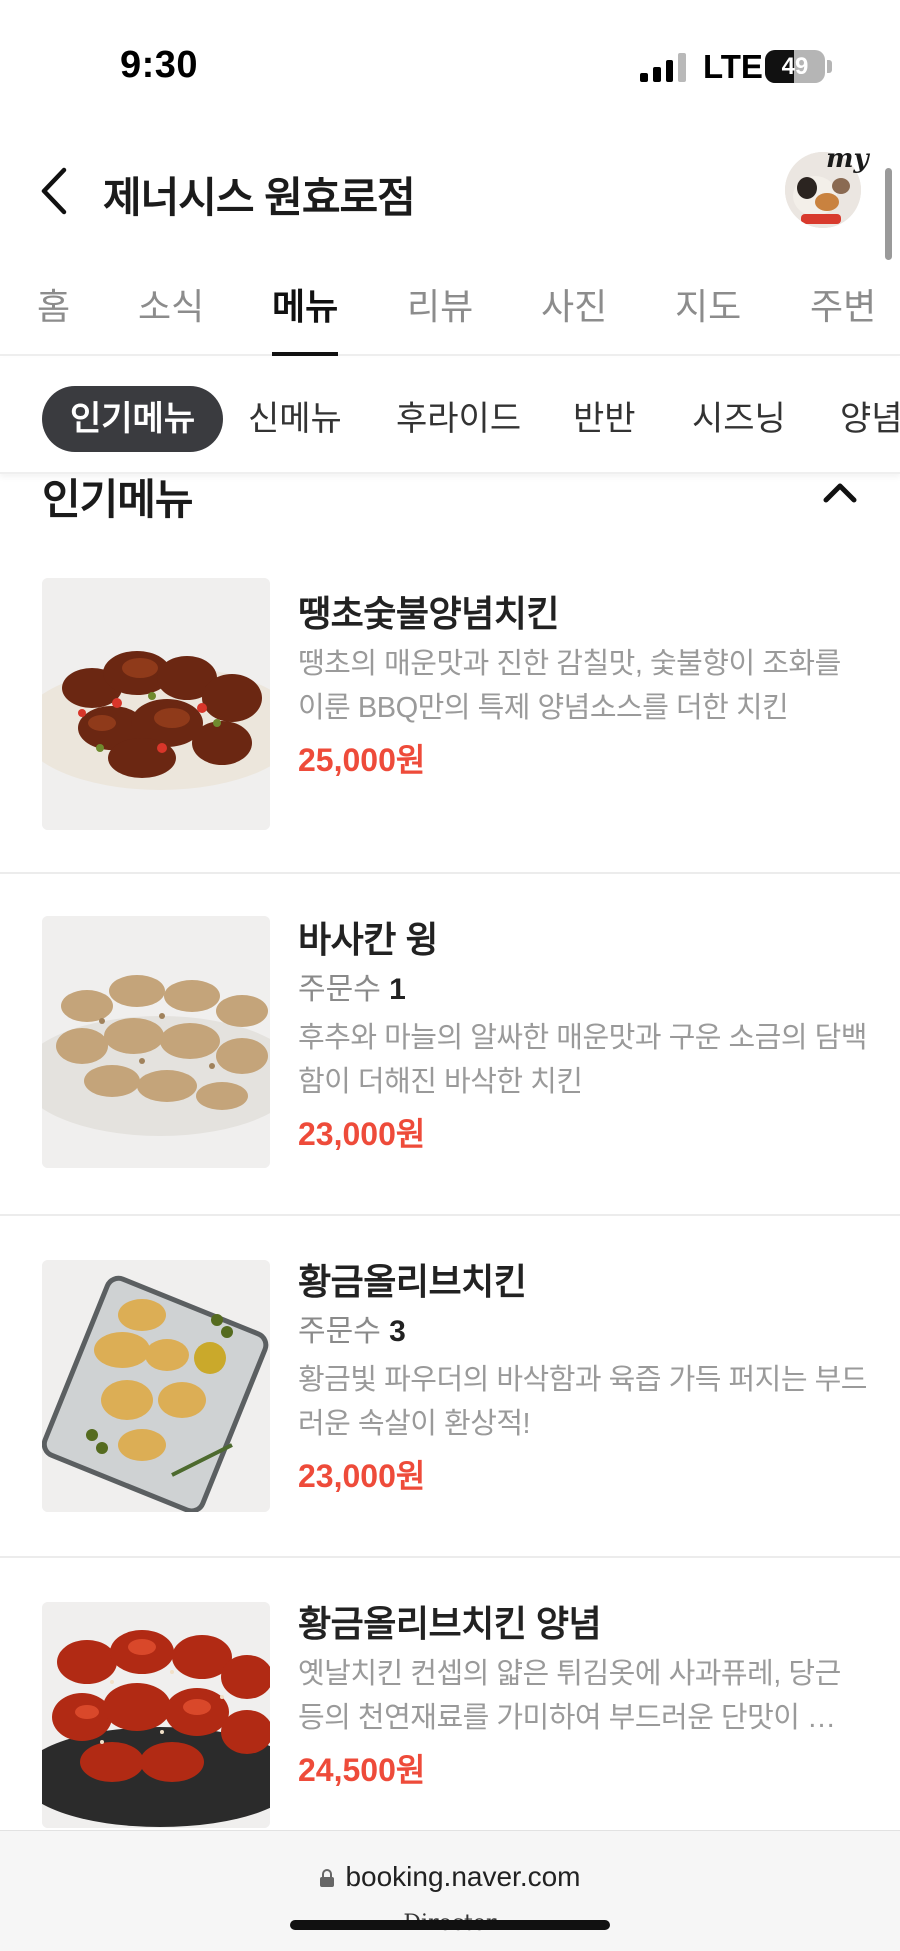  Describe the element at coordinates (397, 1331) in the screenshot. I see `order-count-value: 3` at that location.